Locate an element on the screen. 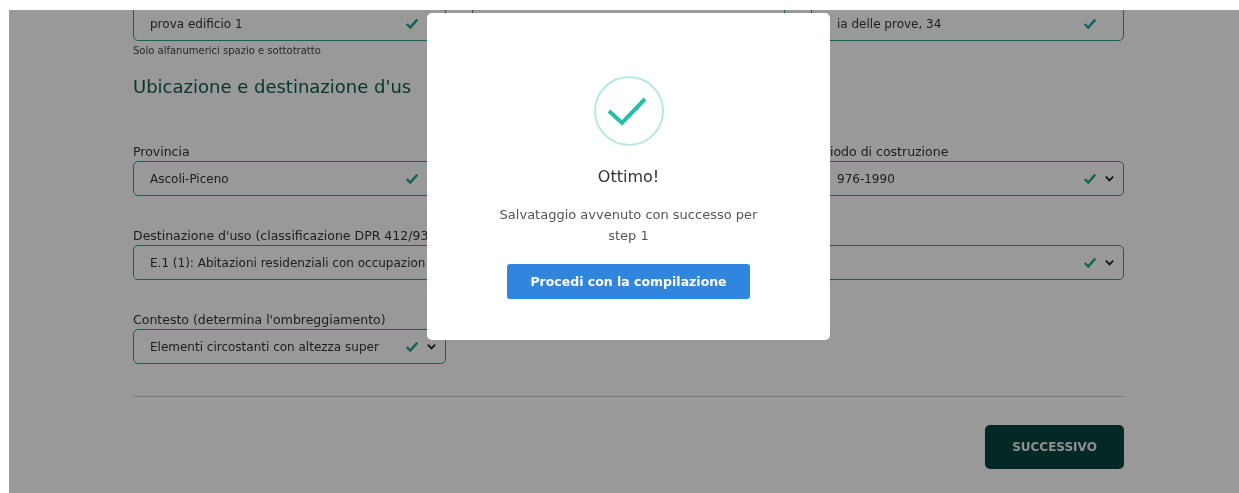  section-title: Ubicazione e destinazione d'us is located at coordinates (273, 86).